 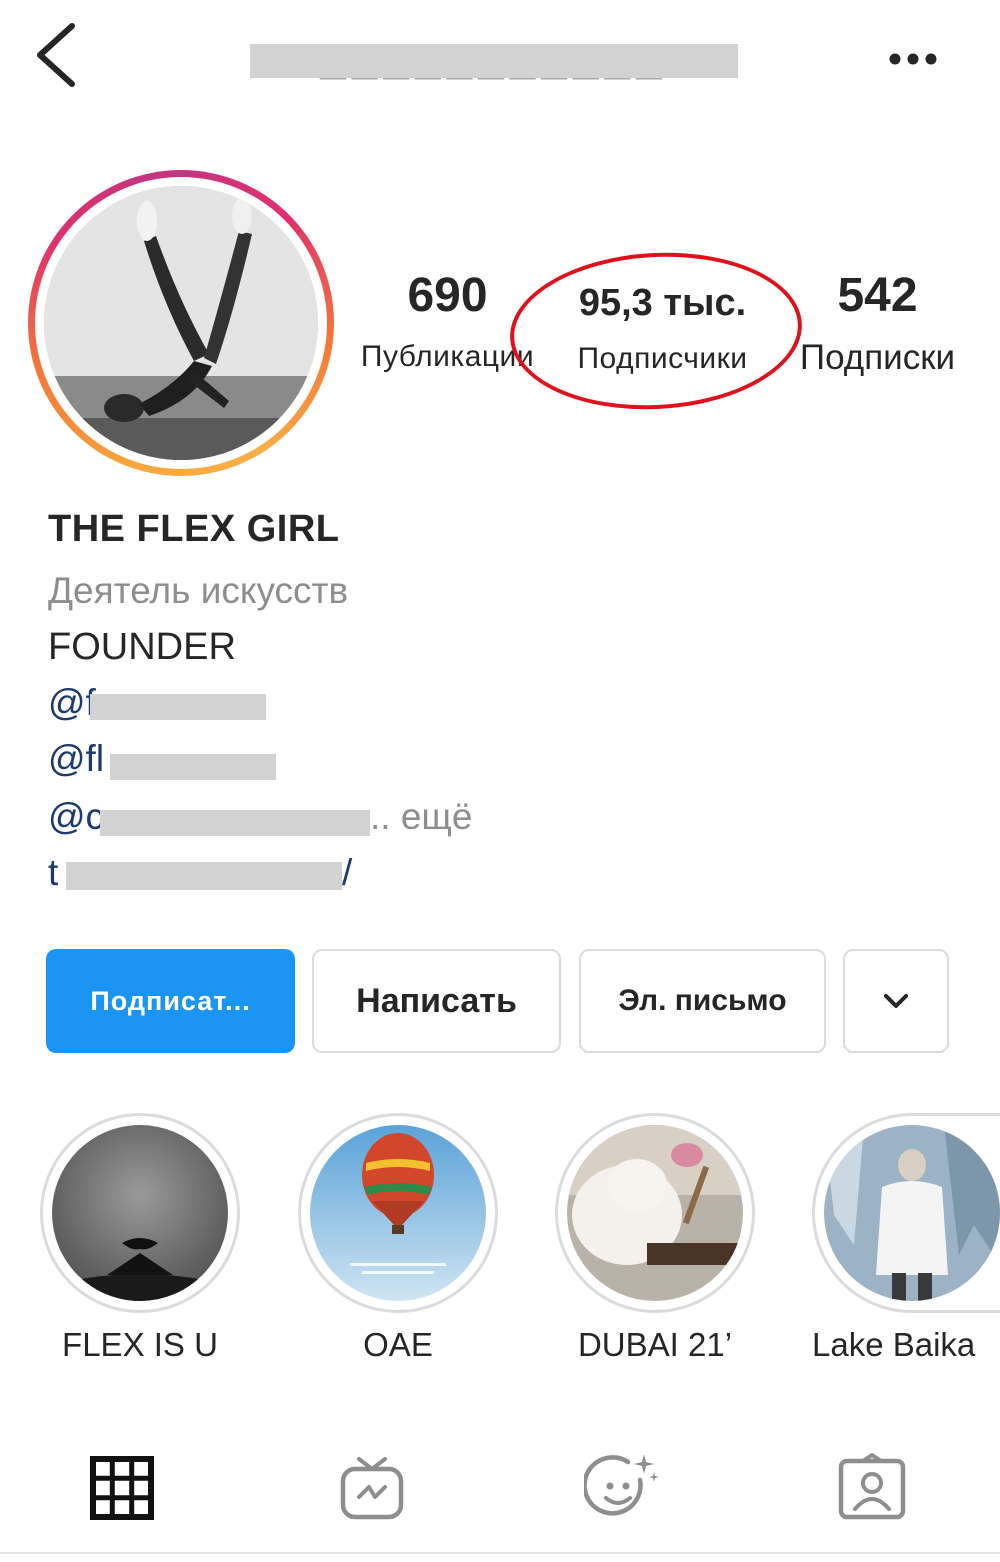 I want to click on suggested-accounts-button, so click(x=896, y=1001).